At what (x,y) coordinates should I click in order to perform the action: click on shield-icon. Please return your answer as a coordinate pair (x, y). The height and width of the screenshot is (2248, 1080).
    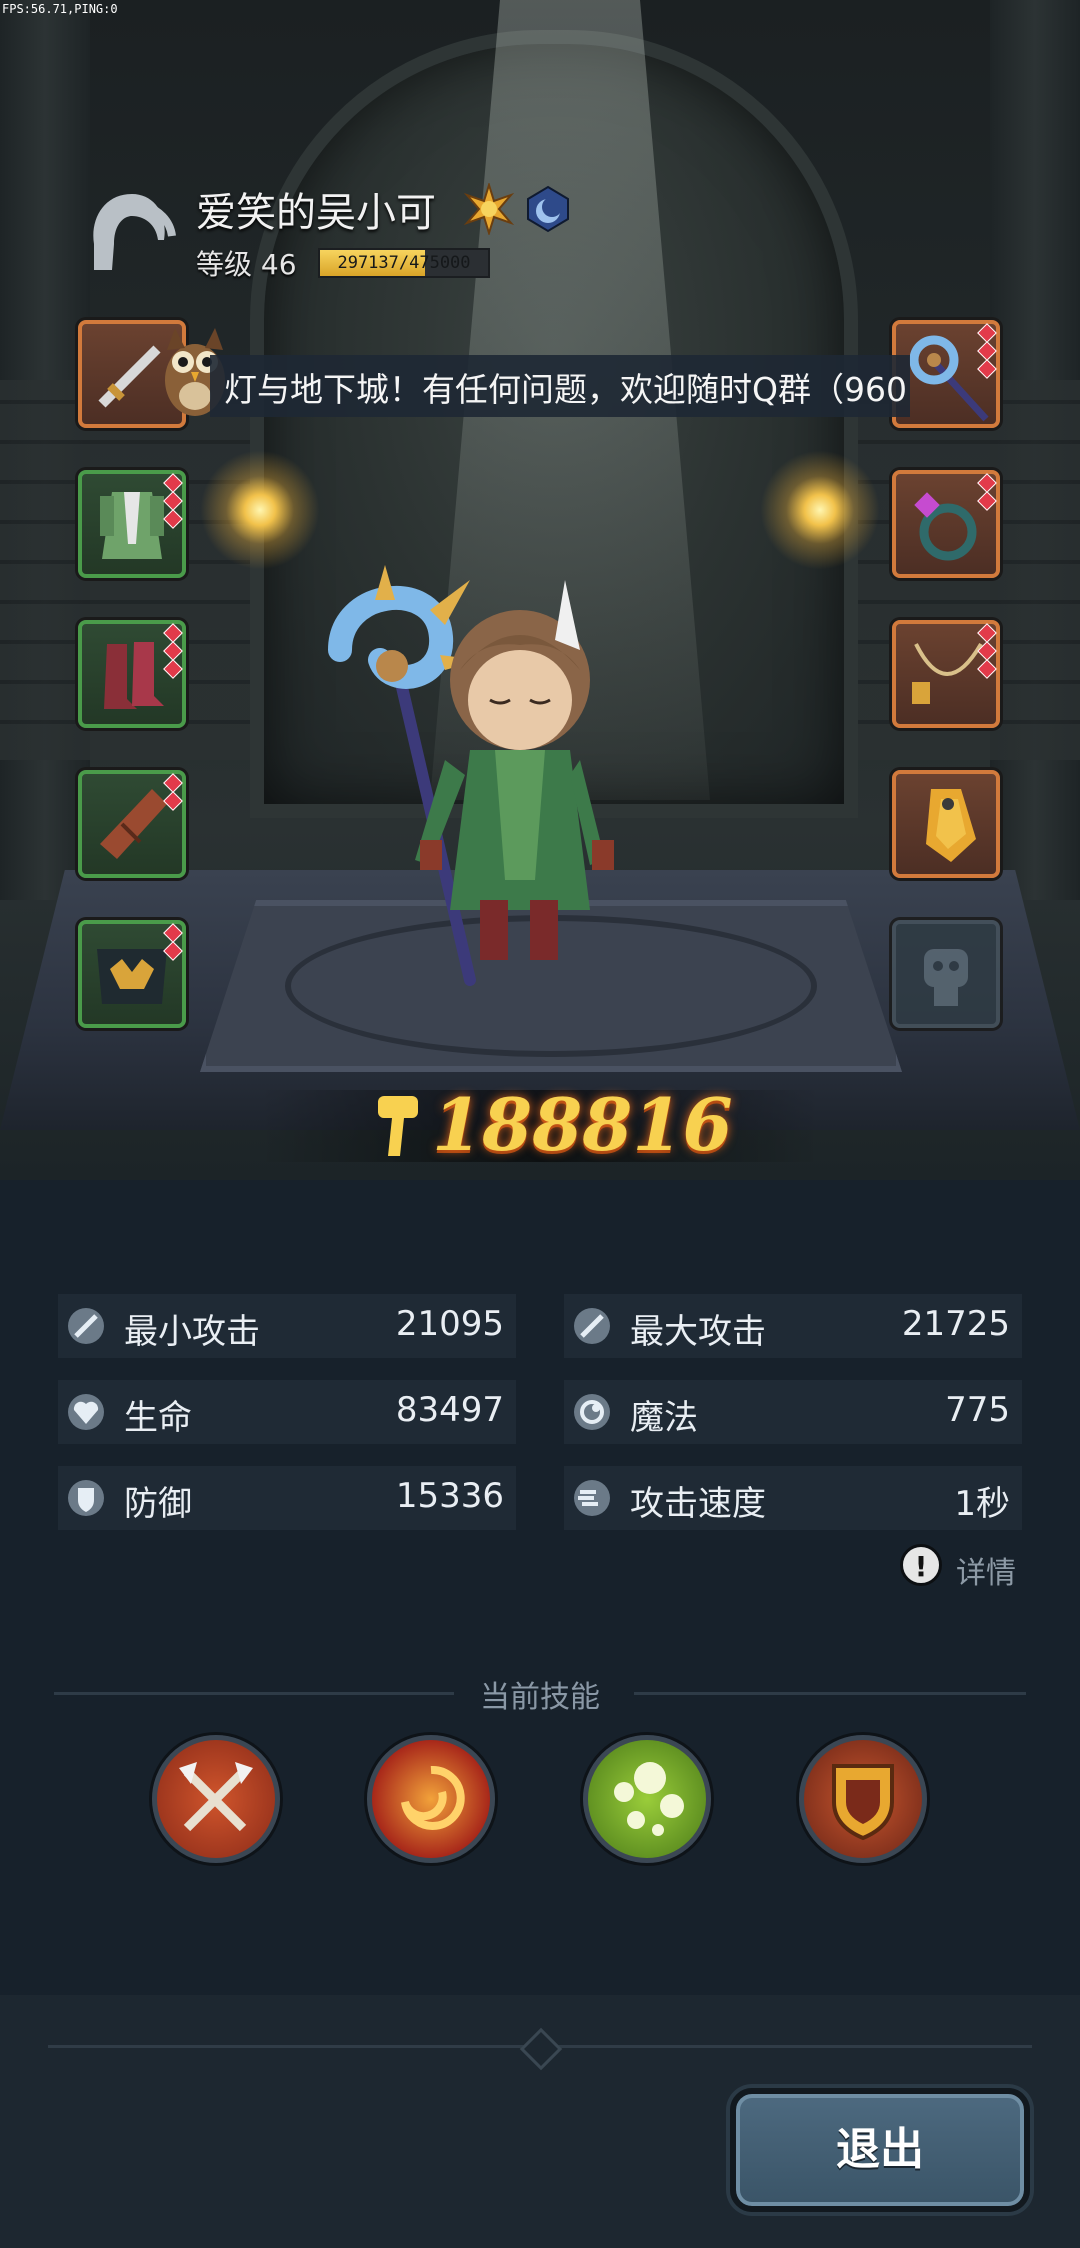
    Looking at the image, I should click on (86, 1498).